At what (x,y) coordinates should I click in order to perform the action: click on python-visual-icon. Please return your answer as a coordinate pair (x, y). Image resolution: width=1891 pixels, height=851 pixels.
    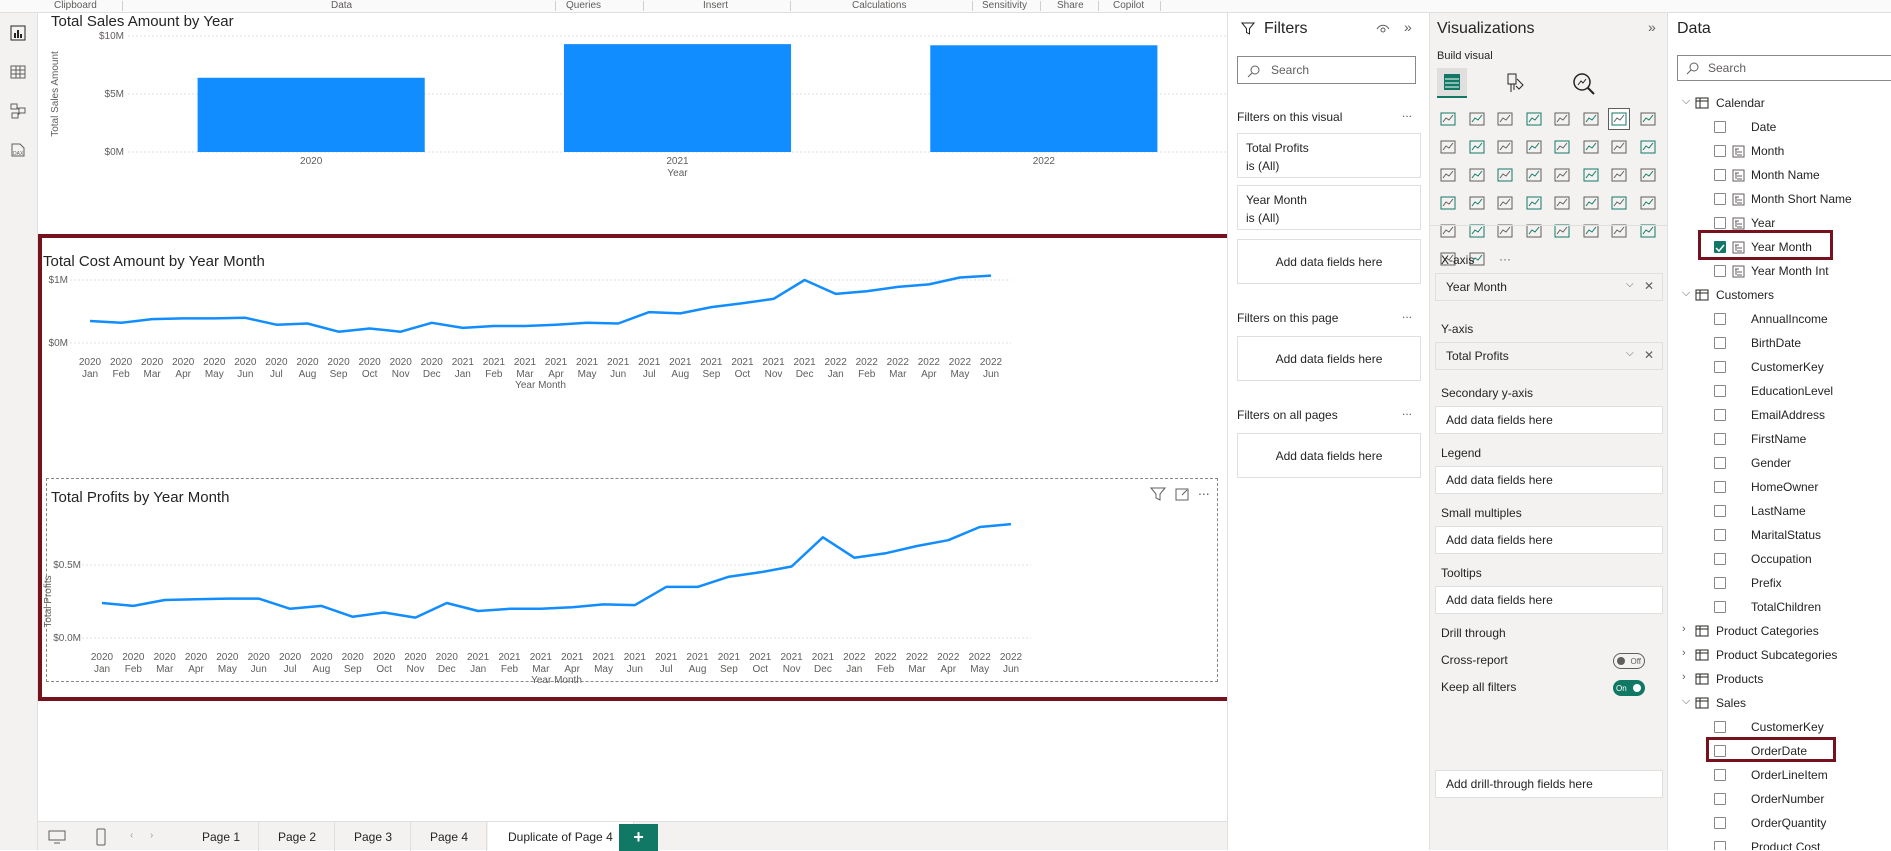
    Looking at the image, I should click on (1619, 203).